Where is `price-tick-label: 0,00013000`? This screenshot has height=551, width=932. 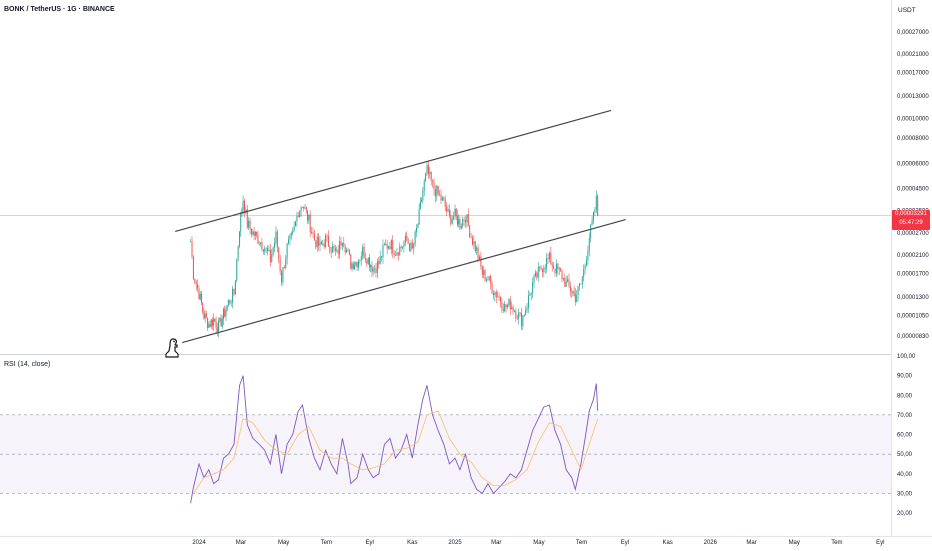 price-tick-label: 0,00013000 is located at coordinates (913, 97).